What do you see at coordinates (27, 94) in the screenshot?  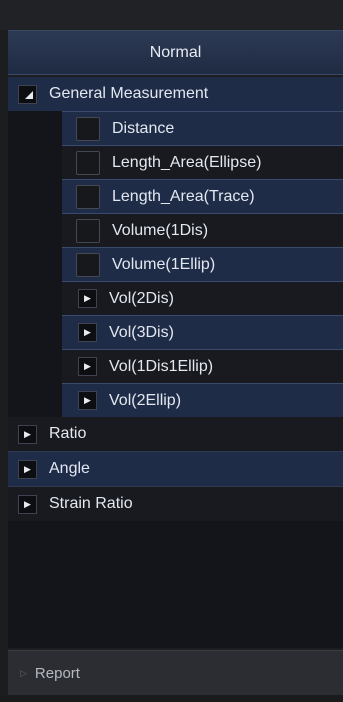 I see `expanded-triangle-icon` at bounding box center [27, 94].